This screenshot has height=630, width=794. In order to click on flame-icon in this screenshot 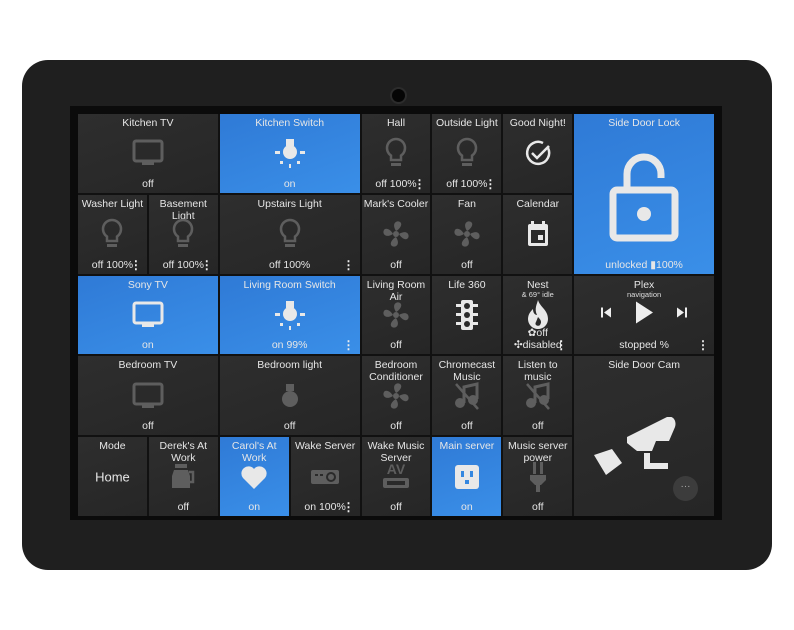, I will do `click(538, 315)`.